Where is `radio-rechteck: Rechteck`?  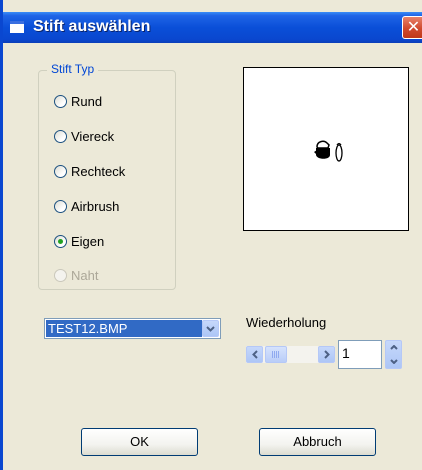
radio-rechteck: Rechteck is located at coordinates (89, 171).